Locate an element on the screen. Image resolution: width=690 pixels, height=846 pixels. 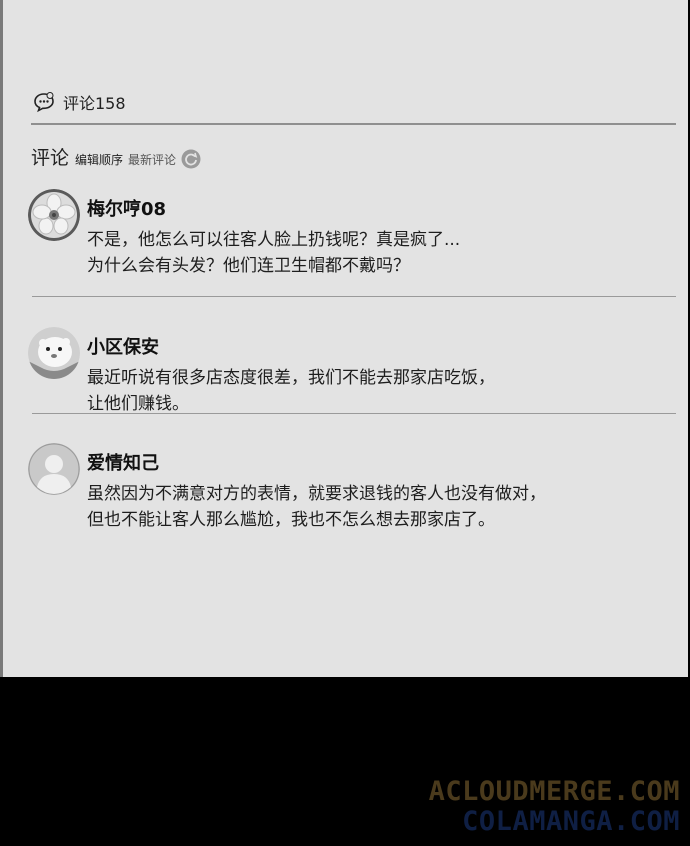
cartoon-face-avatar-icon is located at coordinates (54, 353).